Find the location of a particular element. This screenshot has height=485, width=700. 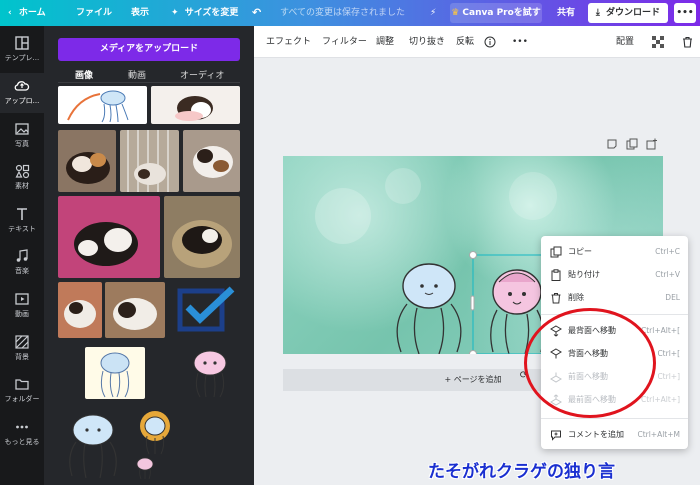

template-icon is located at coordinates (22, 43).